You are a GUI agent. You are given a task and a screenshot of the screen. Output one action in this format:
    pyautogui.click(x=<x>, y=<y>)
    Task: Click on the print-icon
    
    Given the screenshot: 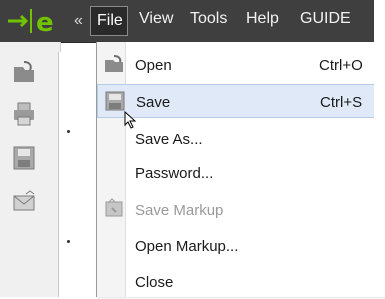 What is the action you would take?
    pyautogui.click(x=24, y=114)
    